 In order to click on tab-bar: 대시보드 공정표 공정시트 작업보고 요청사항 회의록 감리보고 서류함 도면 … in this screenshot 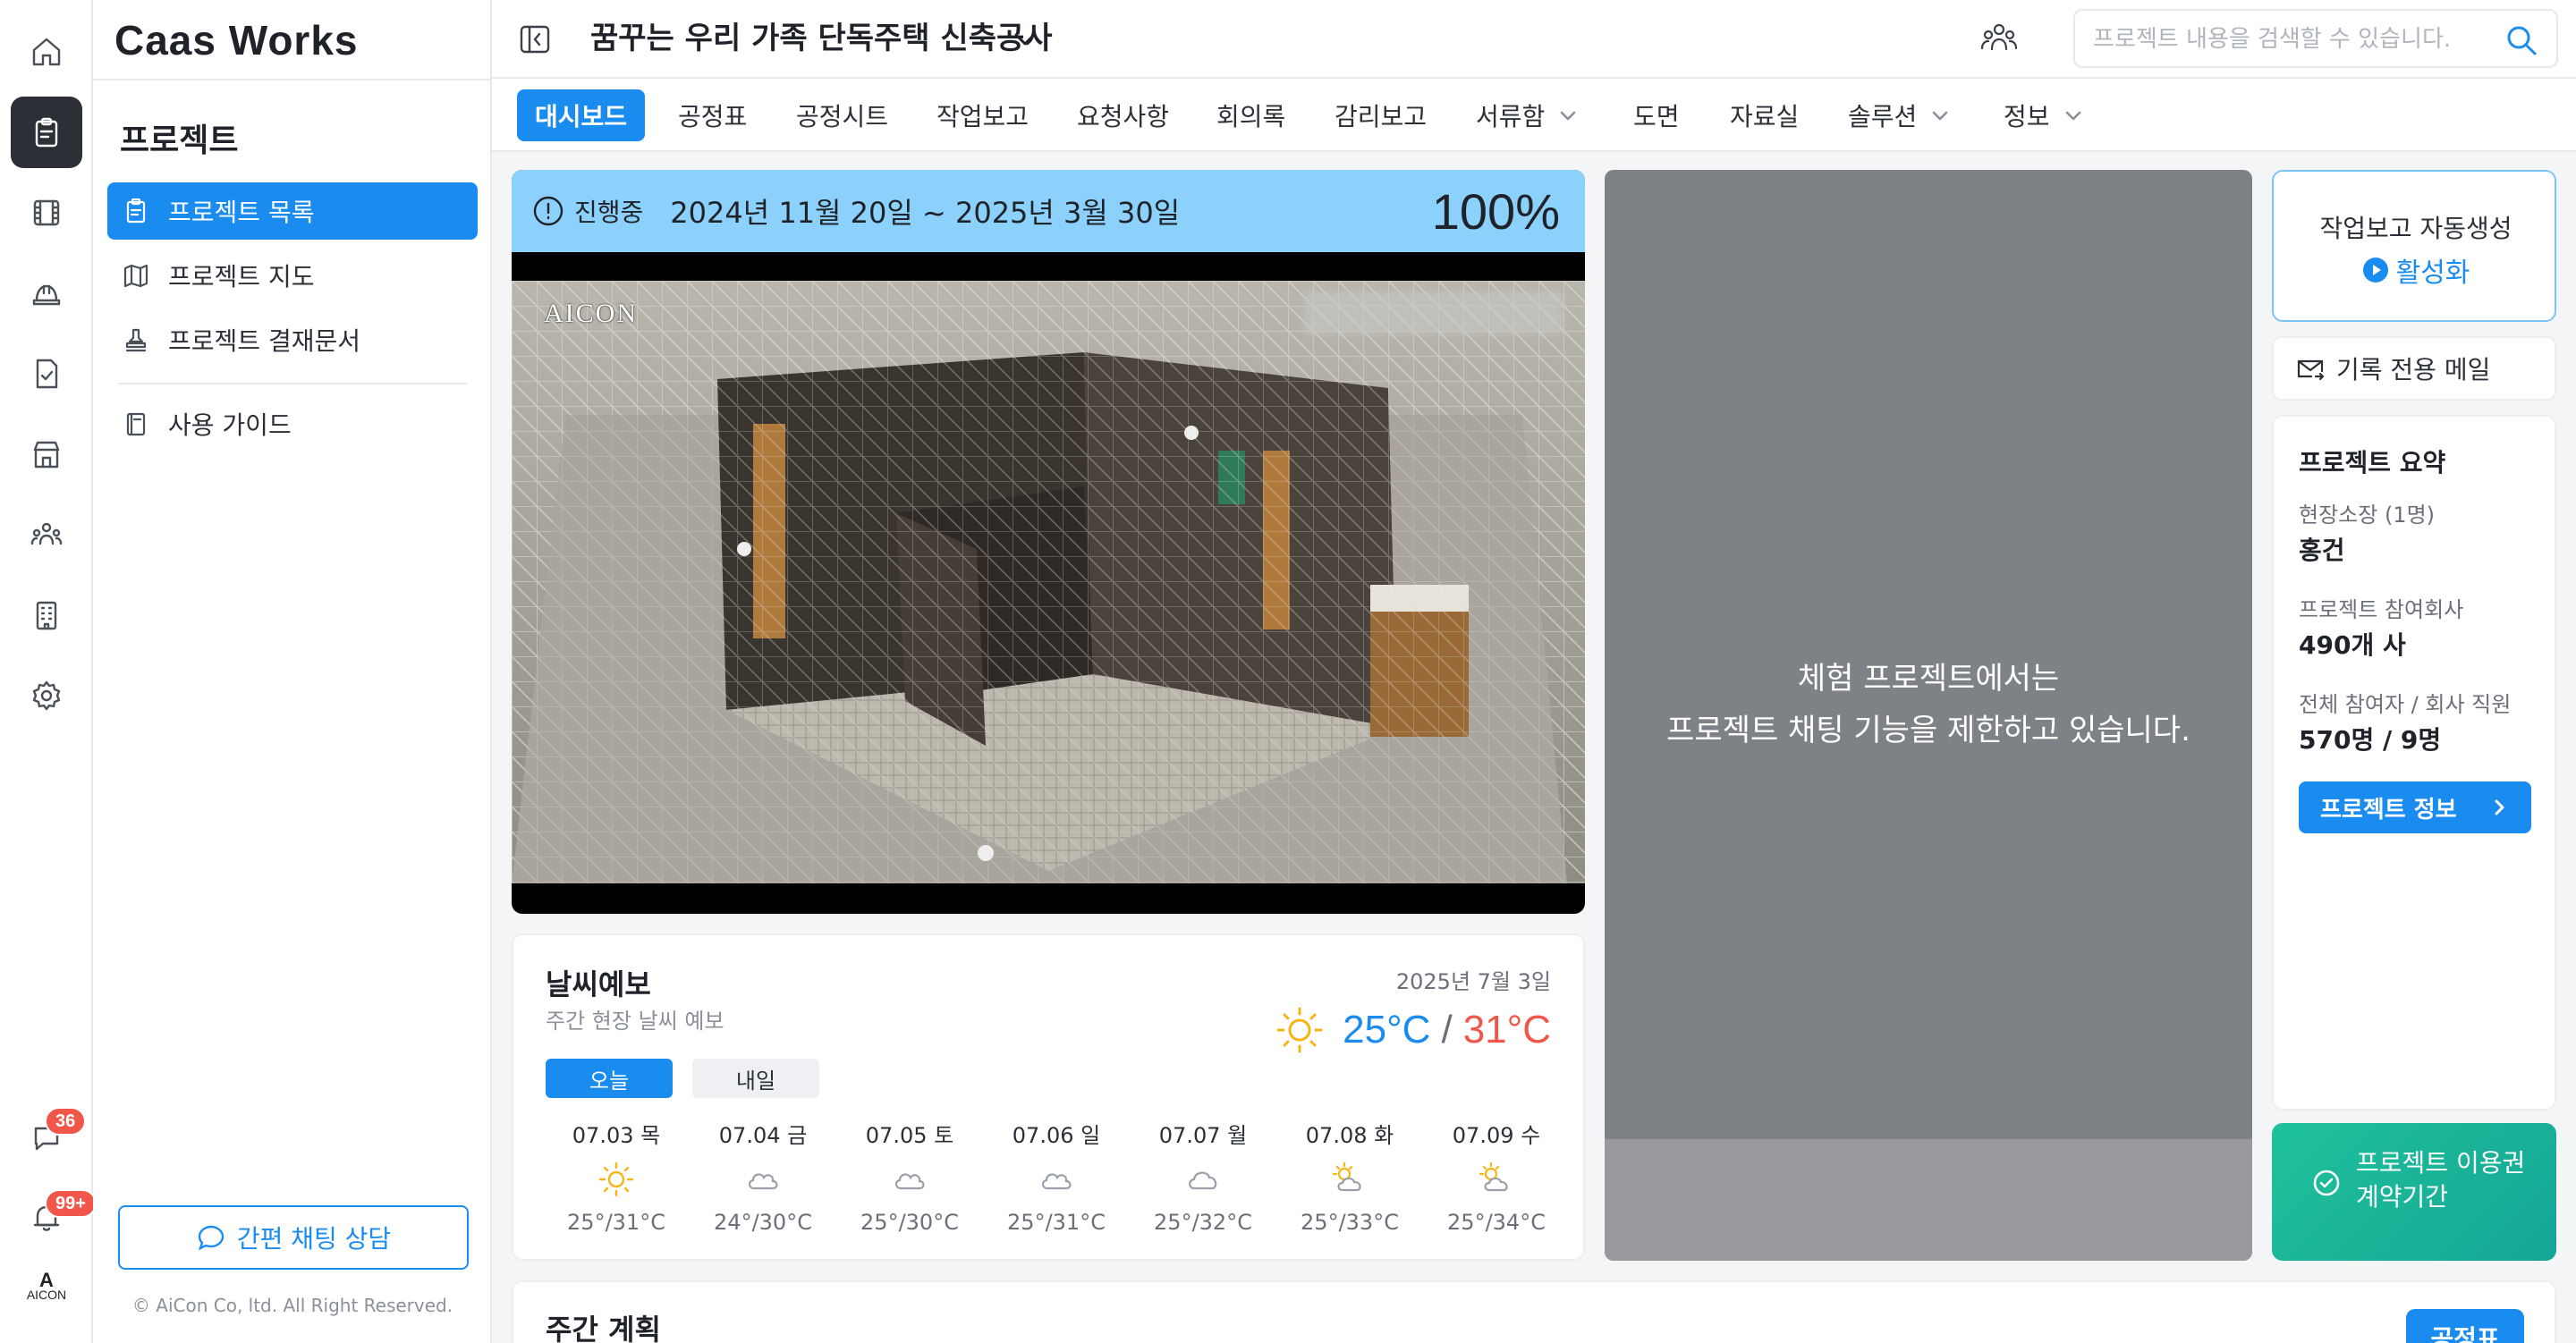, I will do `click(1534, 116)`.